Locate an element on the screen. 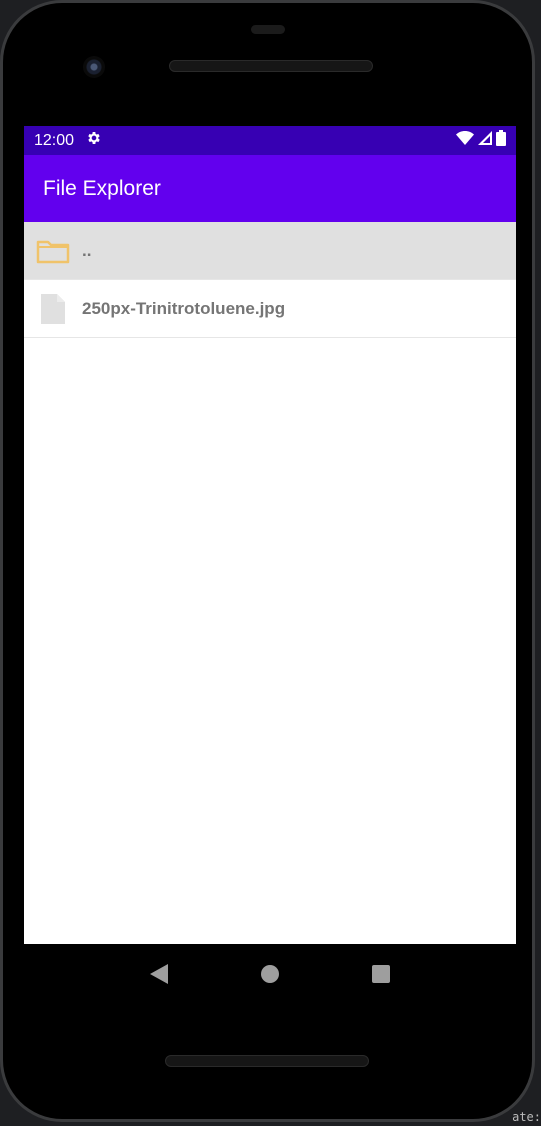 This screenshot has width=541, height=1126. bottom-speaker is located at coordinates (267, 1061).